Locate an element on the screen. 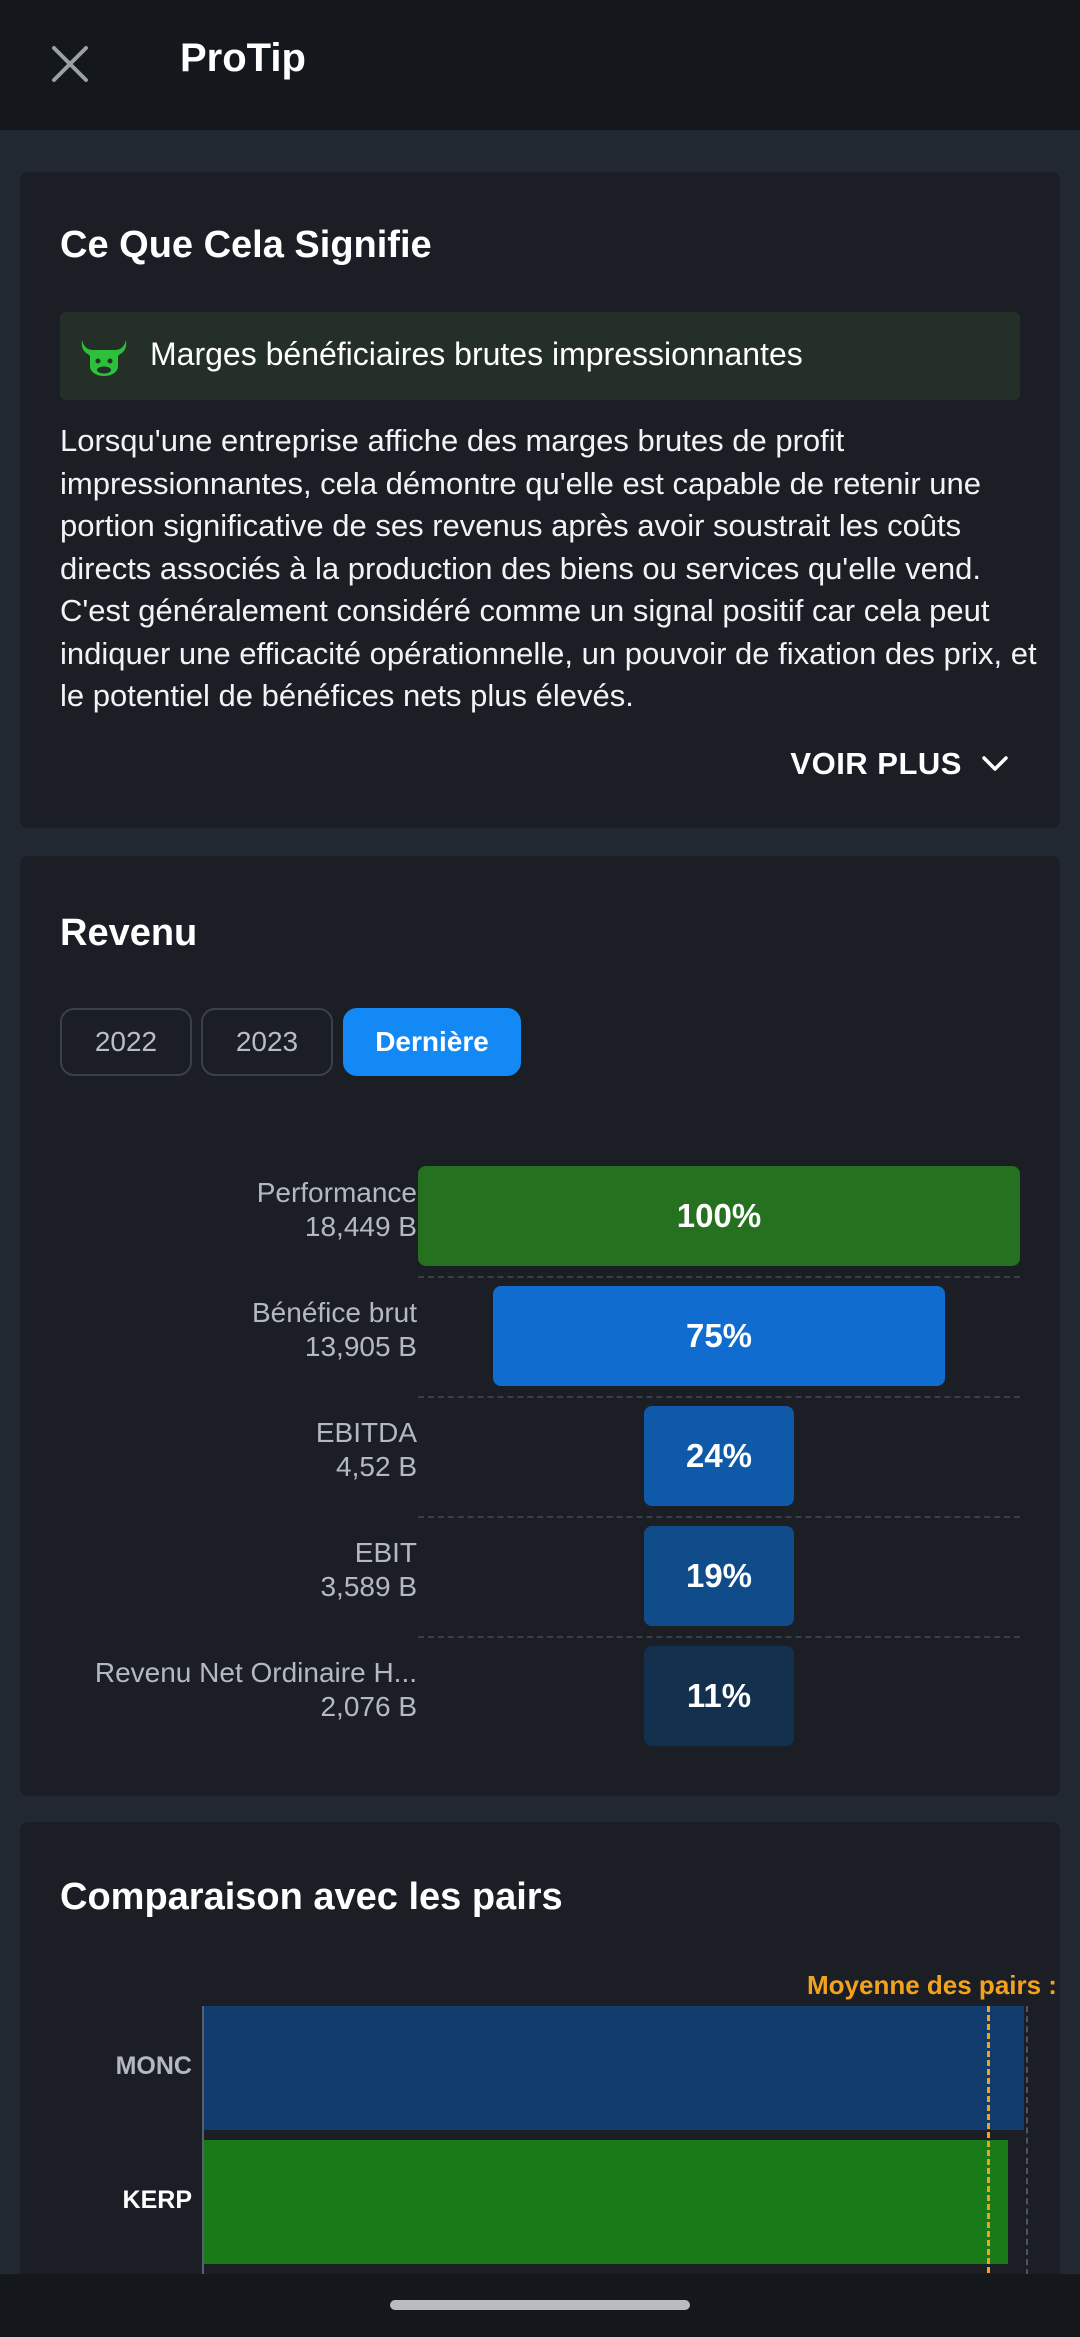  see-more-label: VOIR PLUS is located at coordinates (876, 763).